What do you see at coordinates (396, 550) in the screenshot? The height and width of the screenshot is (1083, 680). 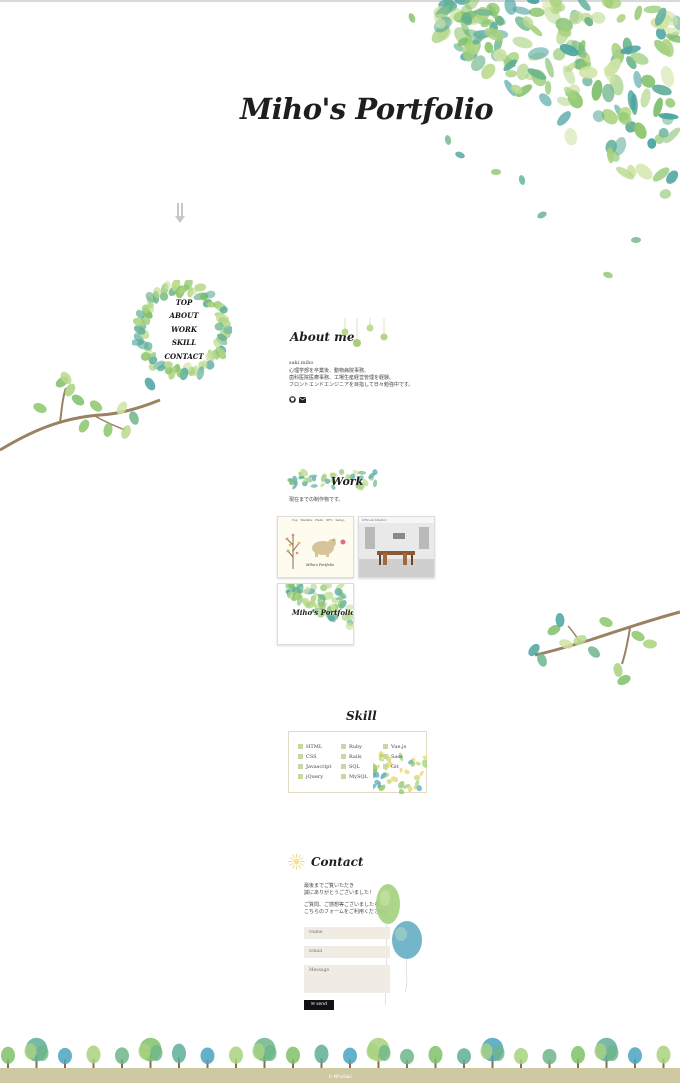 I see `interior-photo` at bounding box center [396, 550].